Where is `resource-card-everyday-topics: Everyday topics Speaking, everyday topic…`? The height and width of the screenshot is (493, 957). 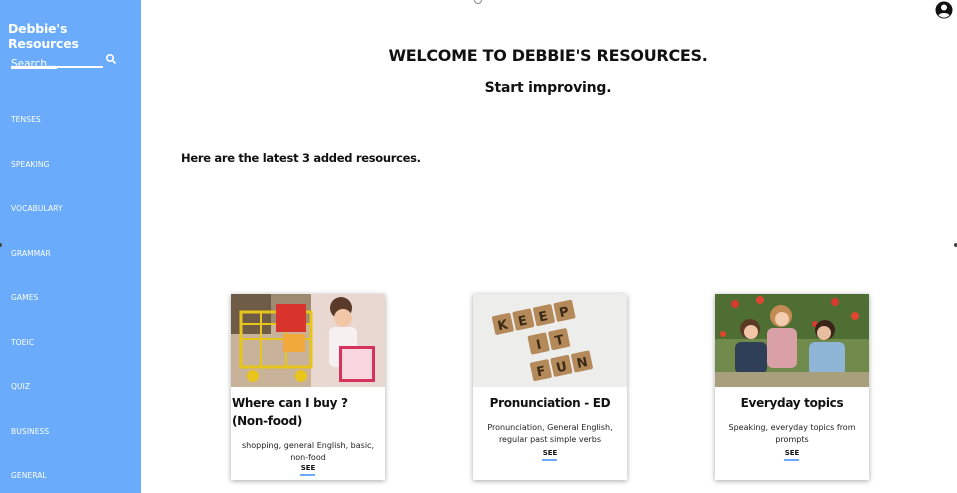 resource-card-everyday-topics: Everyday topics Speaking, everyday topic… is located at coordinates (792, 387).